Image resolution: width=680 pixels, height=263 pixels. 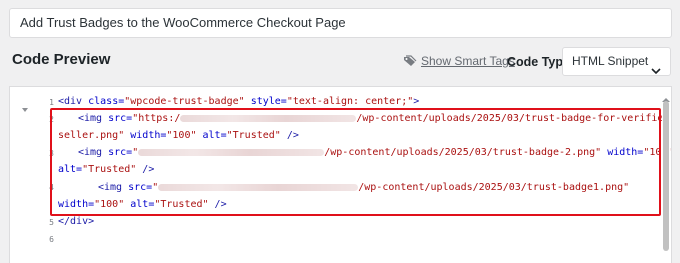 I want to click on scrollbar-thumb, so click(x=666, y=176).